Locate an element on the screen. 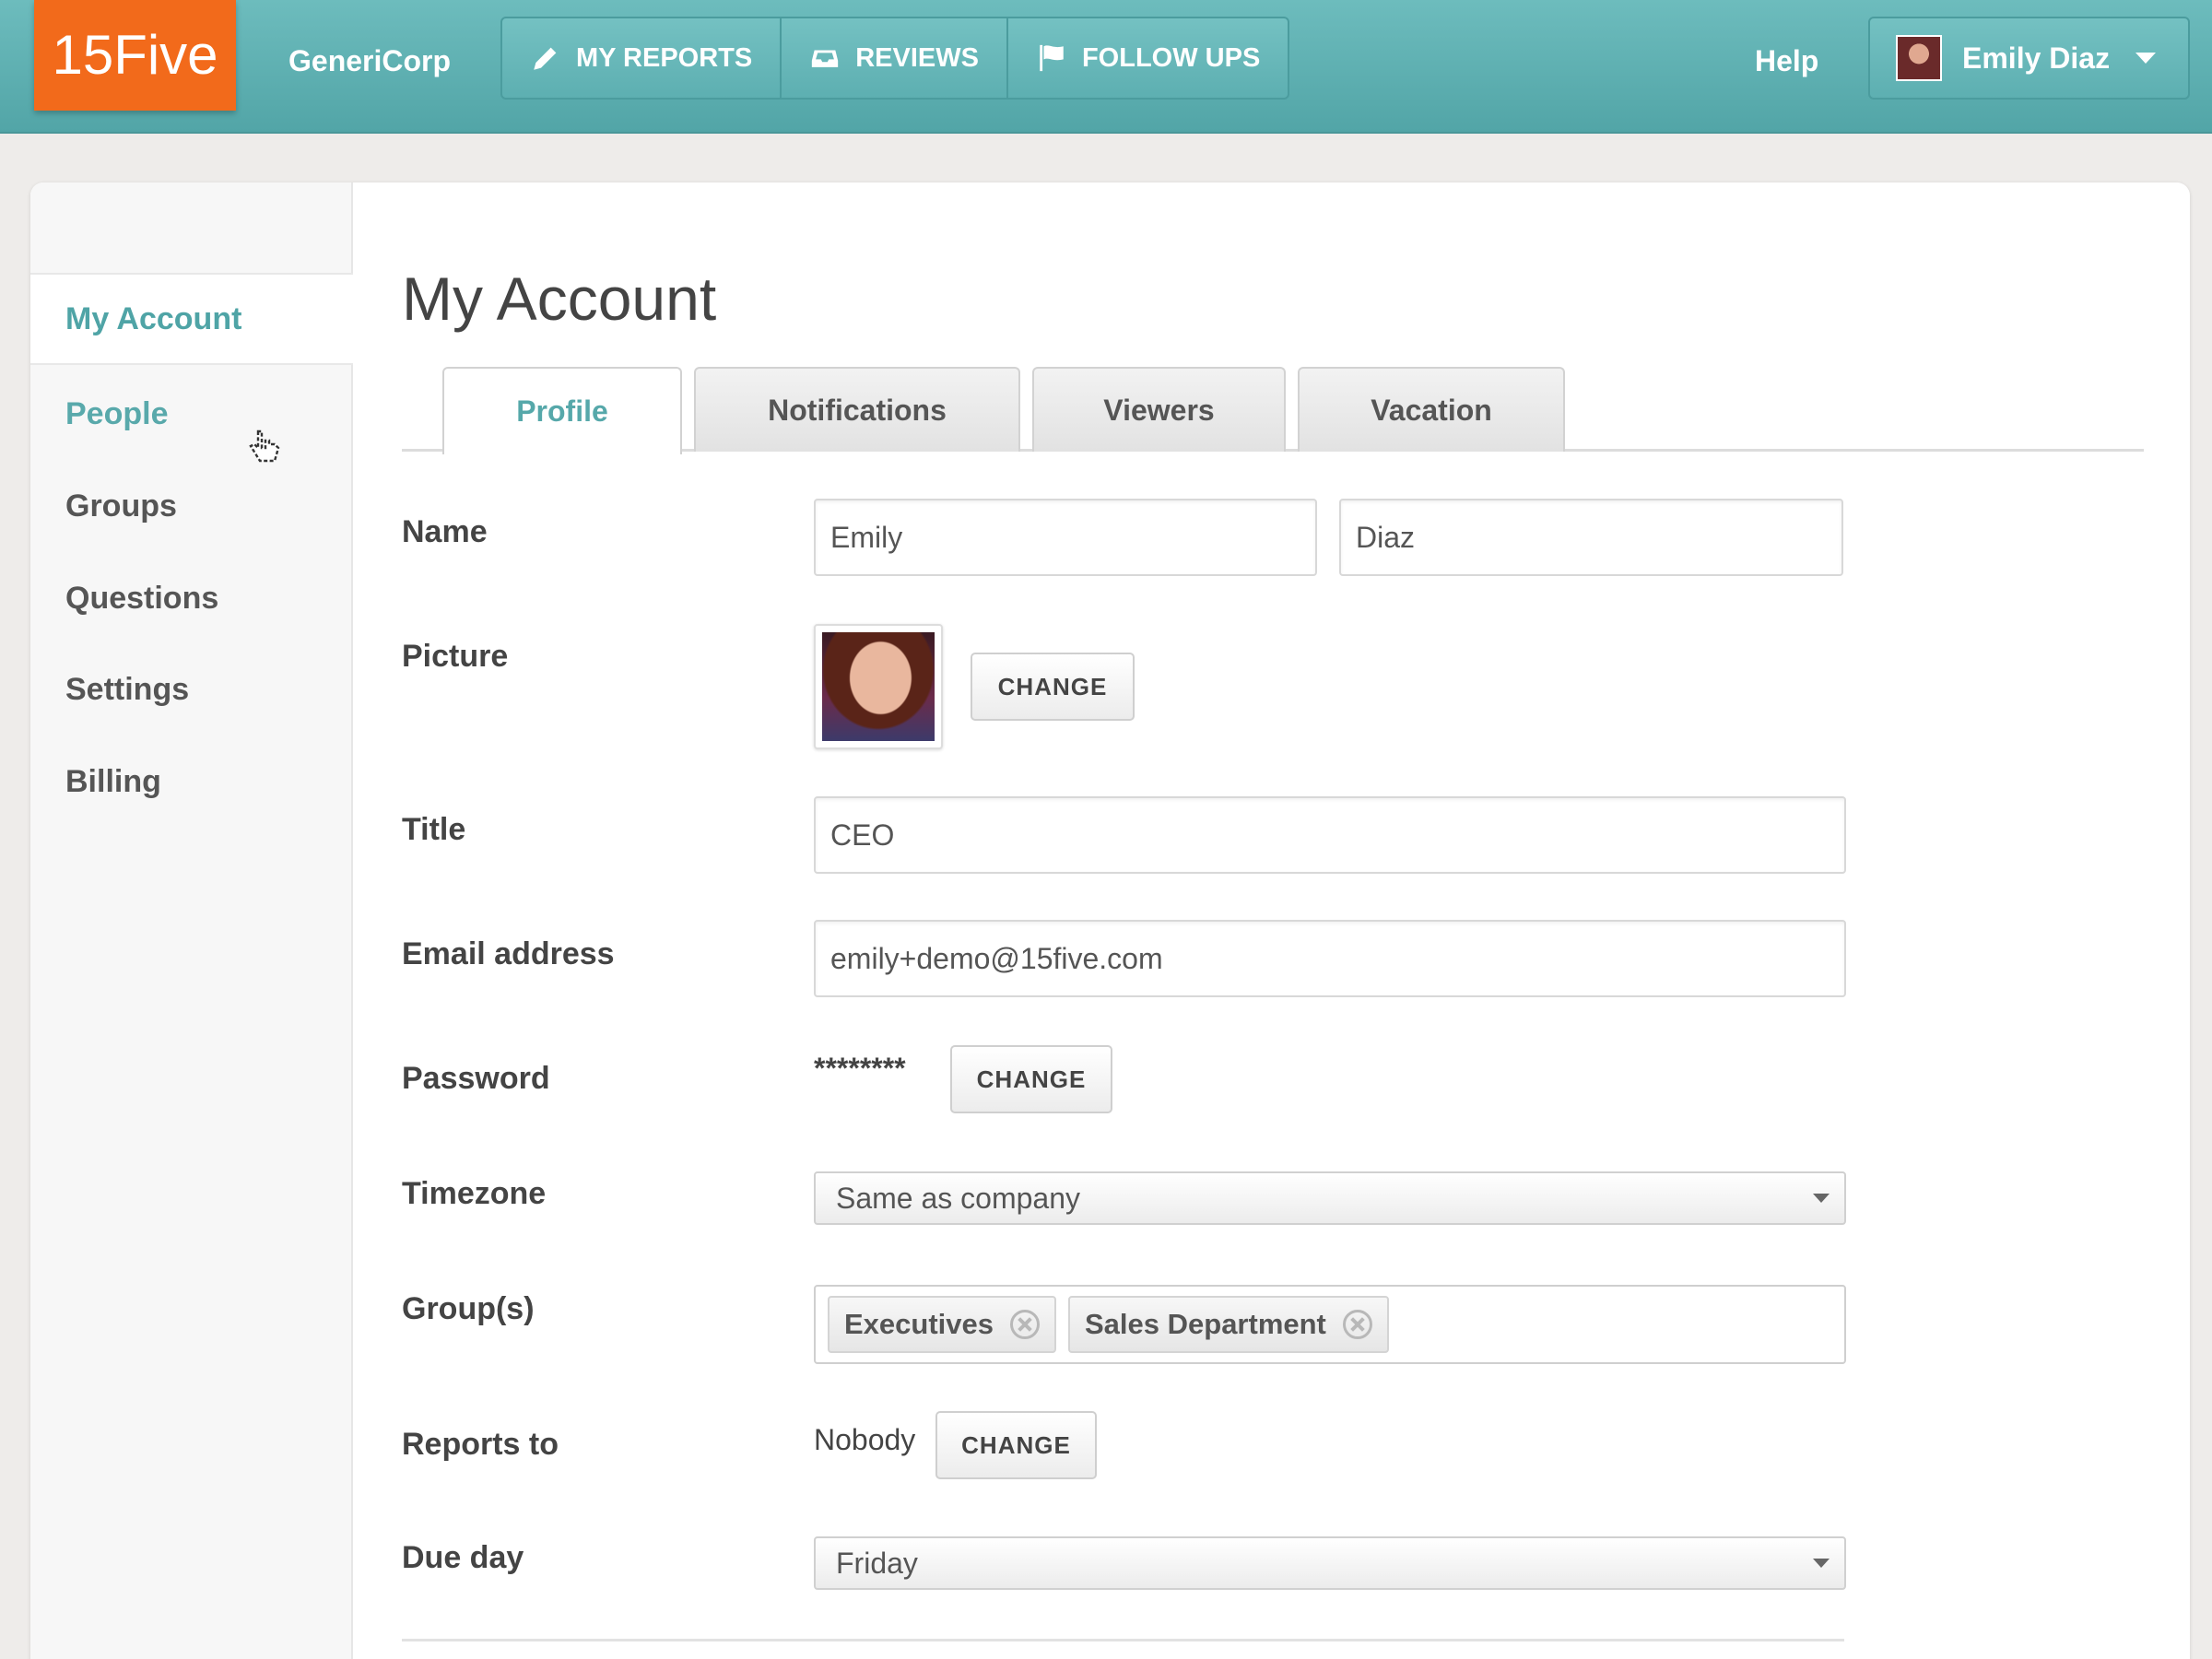 The height and width of the screenshot is (1659, 2212). tab-viewers: Viewers is located at coordinates (1159, 409).